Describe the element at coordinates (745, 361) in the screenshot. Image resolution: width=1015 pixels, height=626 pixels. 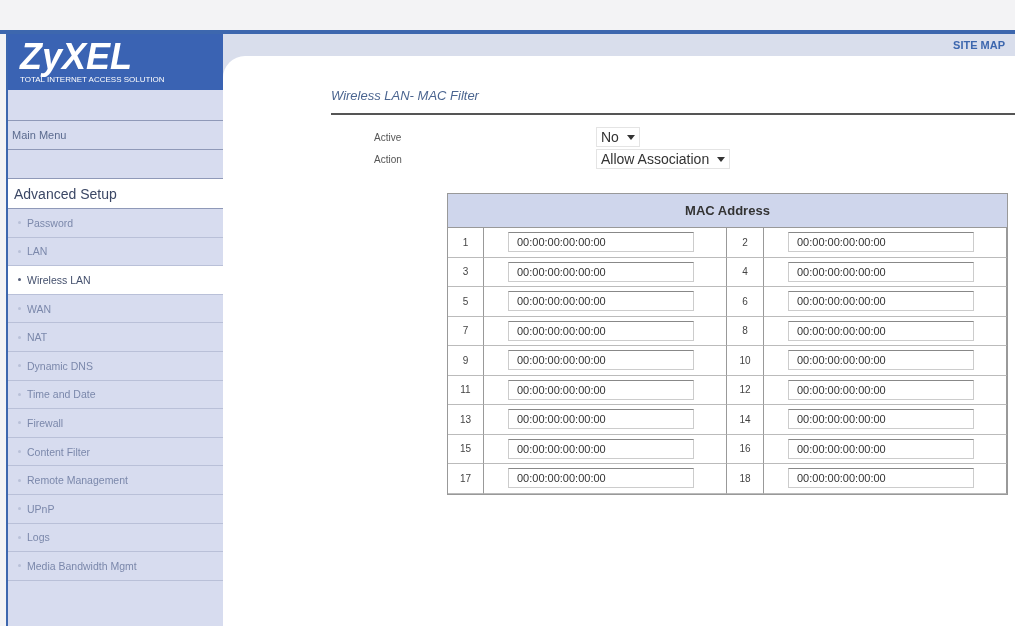
I see `row-number: 10` at that location.